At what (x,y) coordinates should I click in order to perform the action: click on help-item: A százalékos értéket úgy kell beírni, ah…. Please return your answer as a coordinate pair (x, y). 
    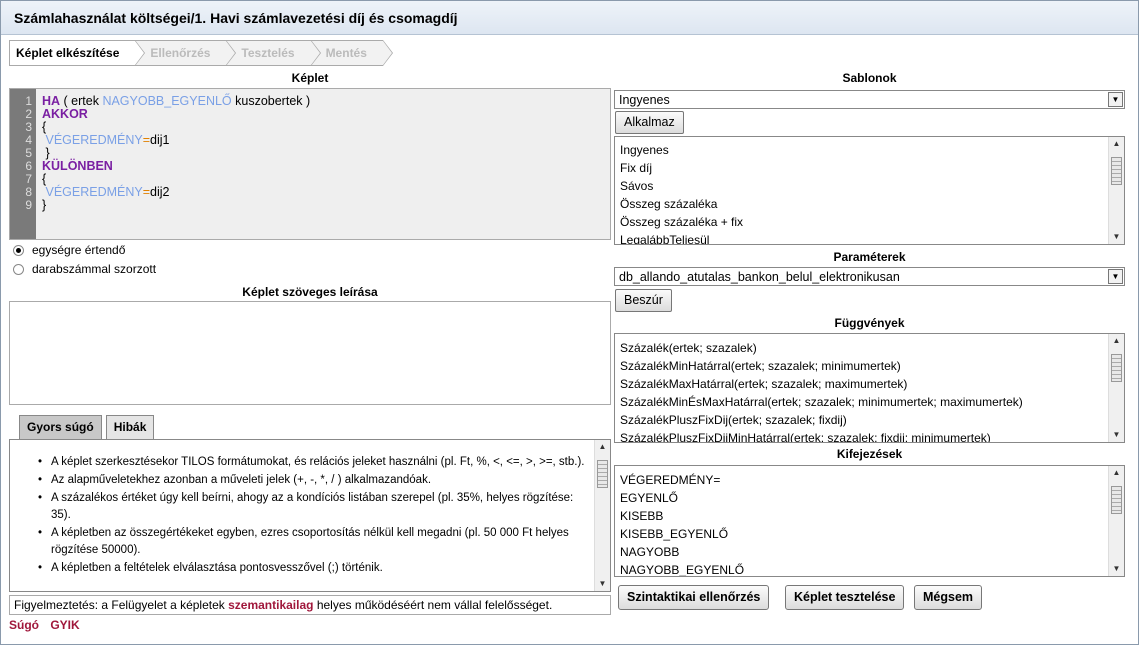
    Looking at the image, I should click on (312, 507).